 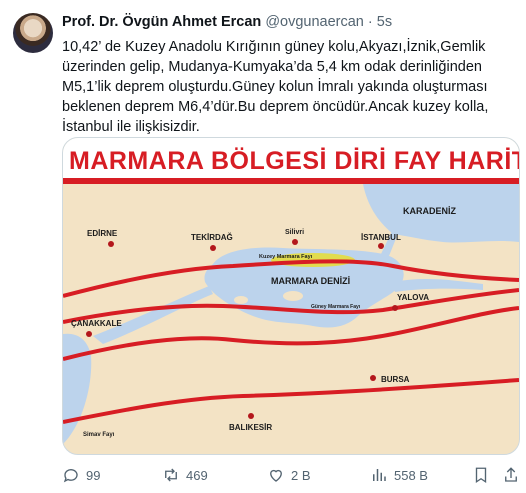 What do you see at coordinates (294, 161) in the screenshot?
I see `map-title: MARMARA BÖLGESİ DİRİ FAY HARİTASI` at bounding box center [294, 161].